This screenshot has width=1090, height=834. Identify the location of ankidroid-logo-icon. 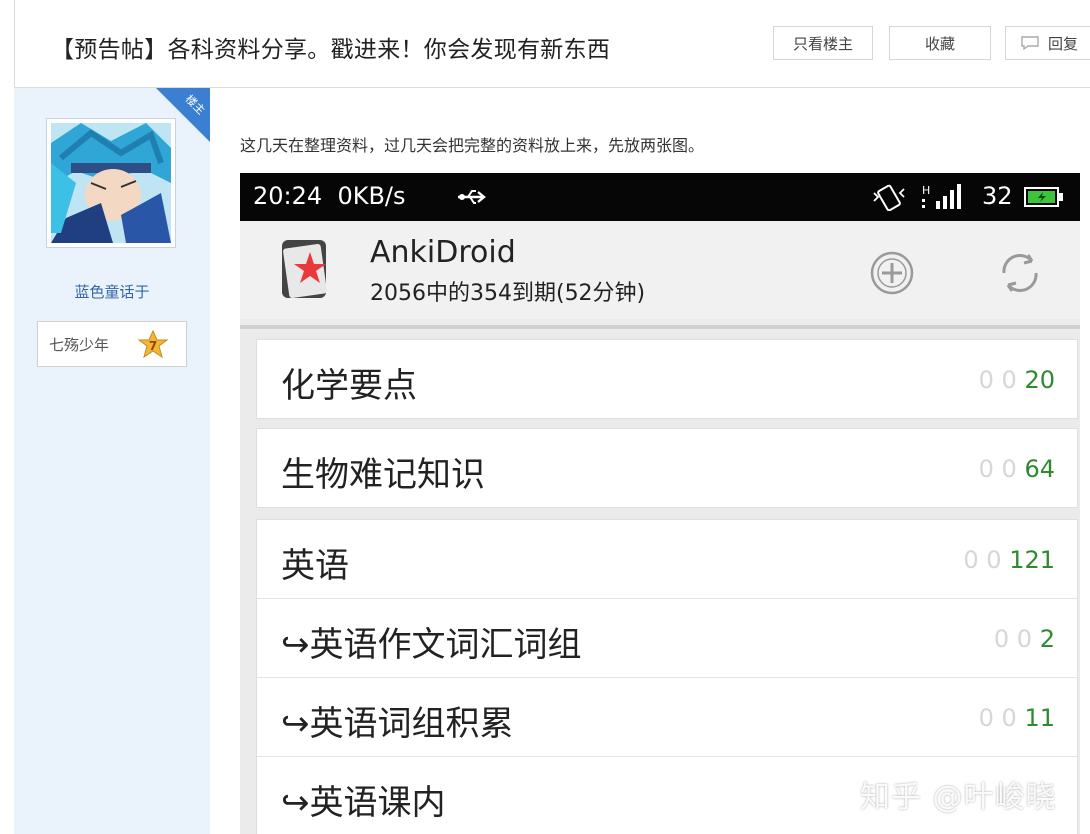
(305, 269).